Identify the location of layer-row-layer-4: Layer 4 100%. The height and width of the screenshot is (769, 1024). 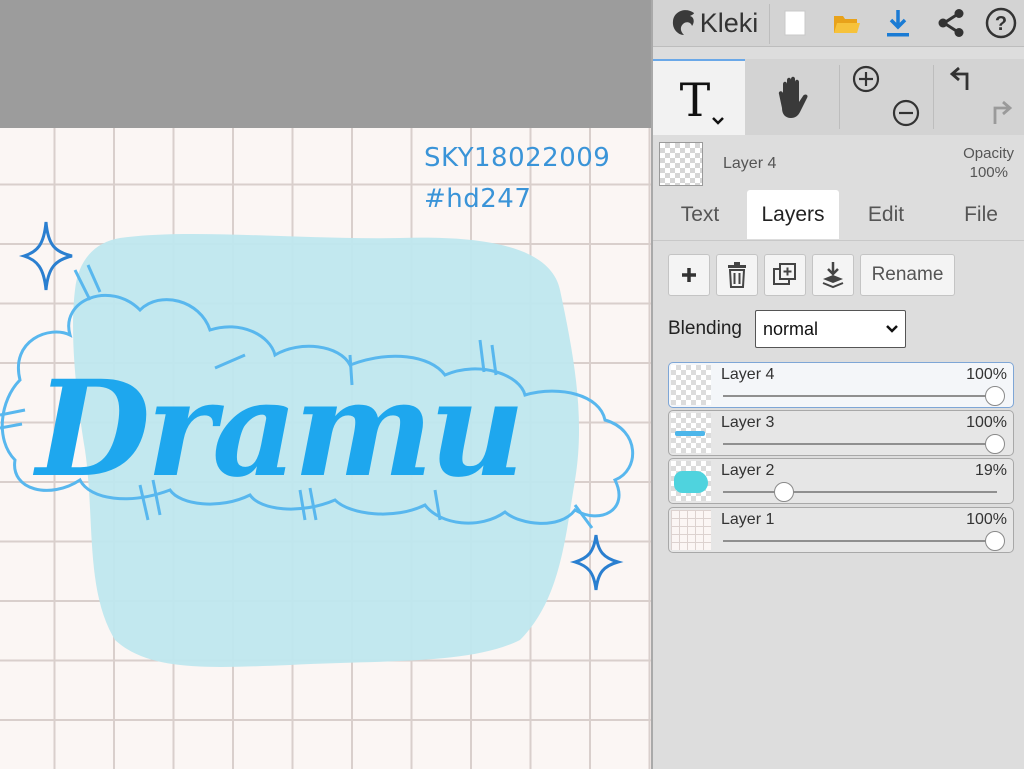
(841, 385).